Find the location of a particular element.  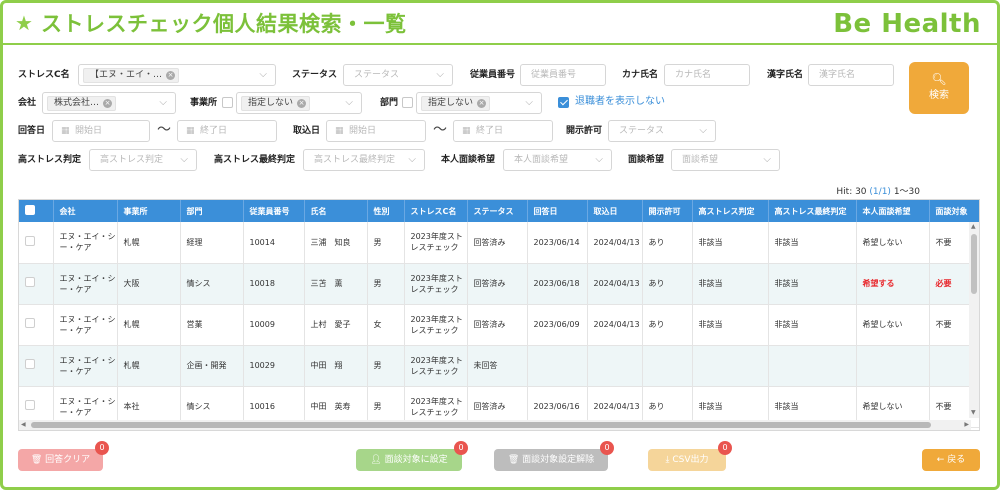

column-header: 事業所 is located at coordinates (149, 211).